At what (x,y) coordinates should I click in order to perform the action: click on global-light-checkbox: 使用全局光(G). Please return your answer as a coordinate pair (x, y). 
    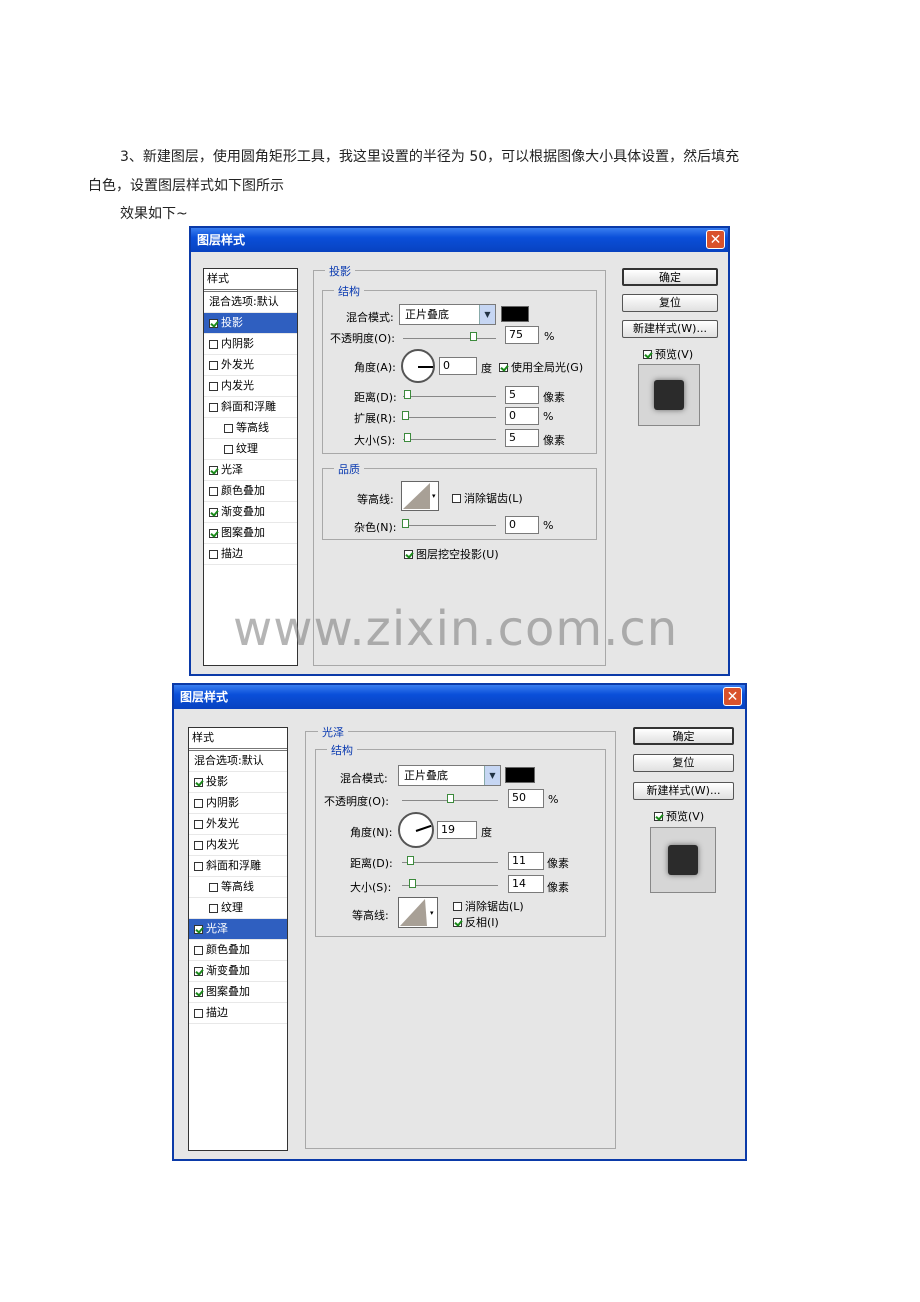
    Looking at the image, I should click on (541, 367).